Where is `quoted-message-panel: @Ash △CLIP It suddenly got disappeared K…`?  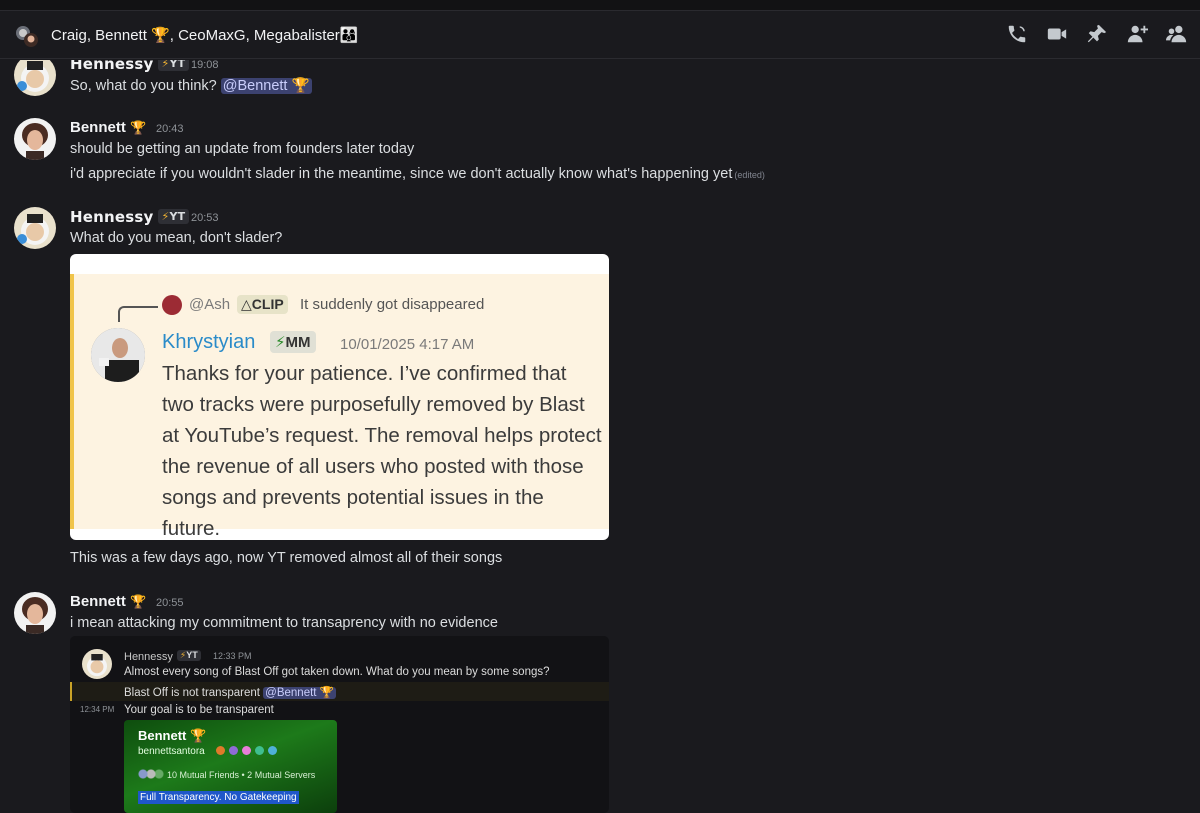 quoted-message-panel: @Ash △CLIP It suddenly got disappeared K… is located at coordinates (339, 407).